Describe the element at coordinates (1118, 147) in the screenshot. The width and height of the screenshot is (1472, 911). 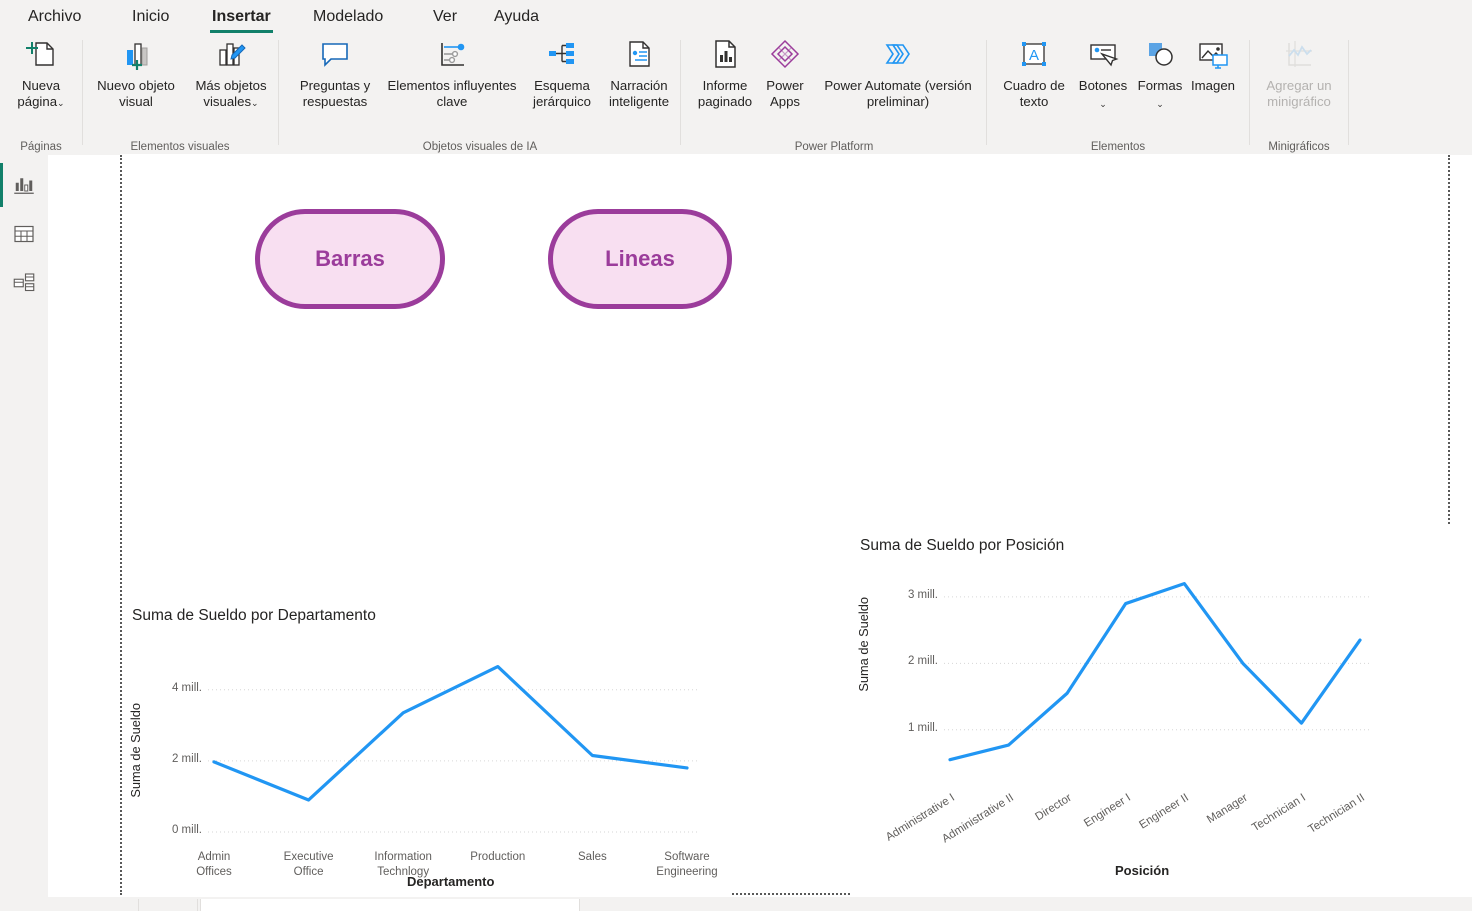
I see `ribbon-group-label: Elementos` at that location.